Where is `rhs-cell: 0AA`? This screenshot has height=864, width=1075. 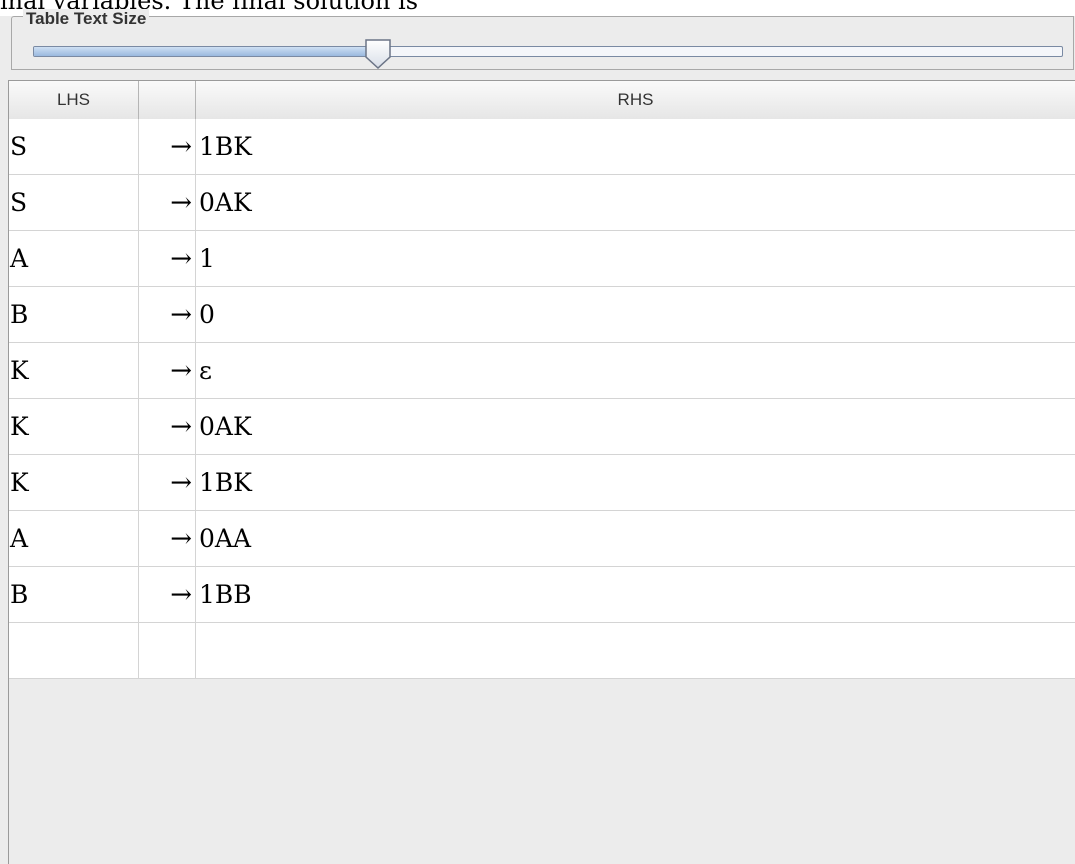
rhs-cell: 0AA is located at coordinates (635, 538).